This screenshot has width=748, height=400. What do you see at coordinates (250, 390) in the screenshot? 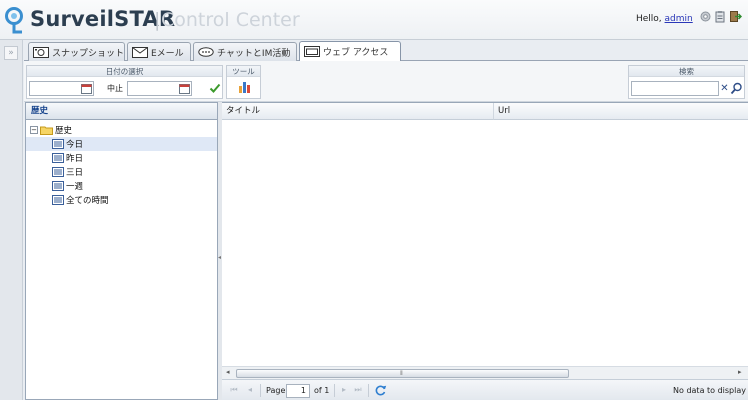
I see `prev-page-icon: ◂` at bounding box center [250, 390].